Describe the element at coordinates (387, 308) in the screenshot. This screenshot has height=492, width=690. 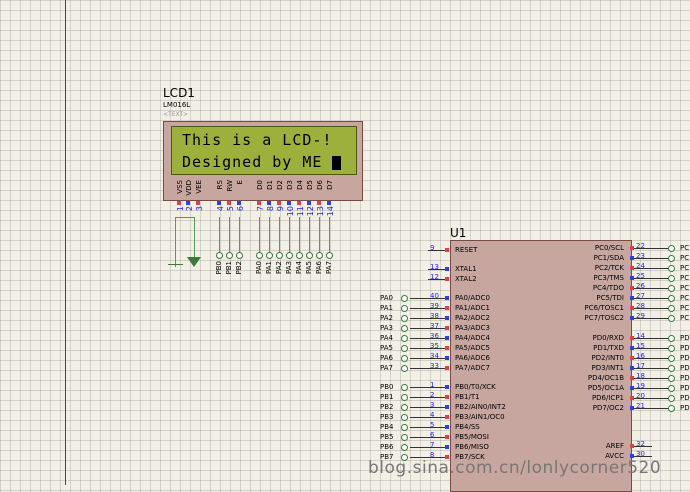
I see `net-label: PA1` at that location.